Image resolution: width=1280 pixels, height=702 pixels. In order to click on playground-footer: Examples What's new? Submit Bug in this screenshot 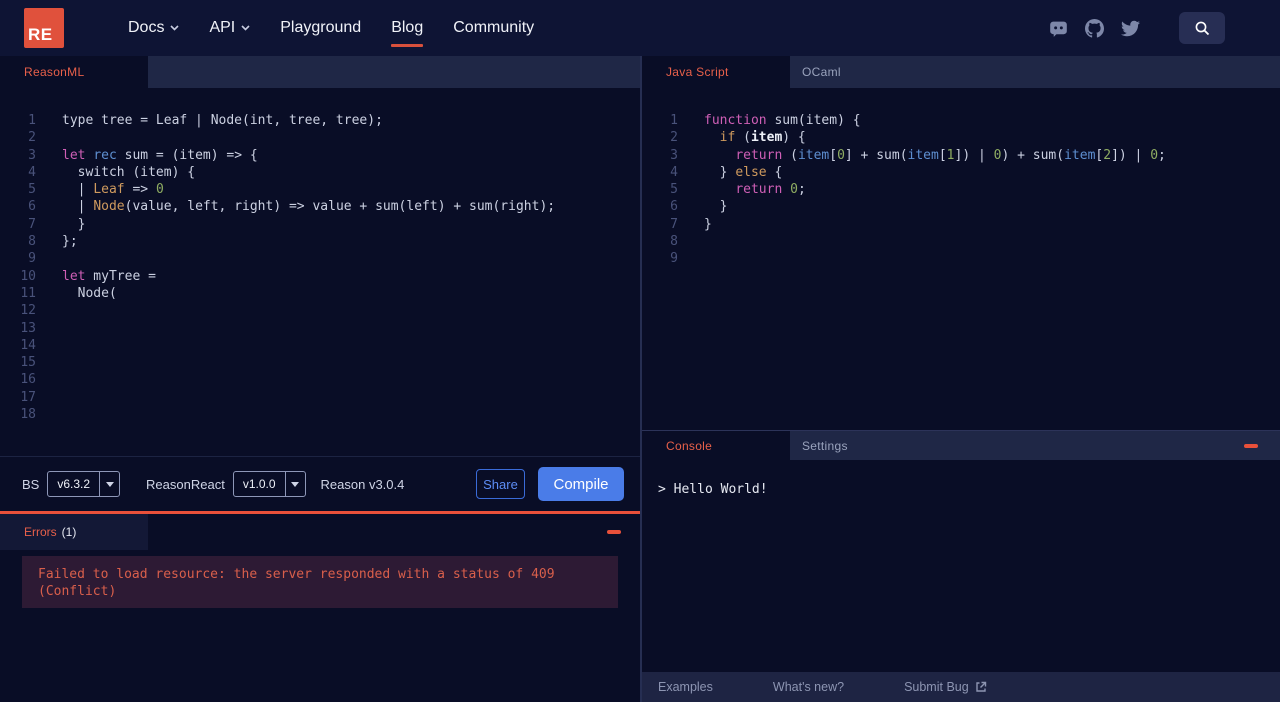, I will do `click(961, 687)`.